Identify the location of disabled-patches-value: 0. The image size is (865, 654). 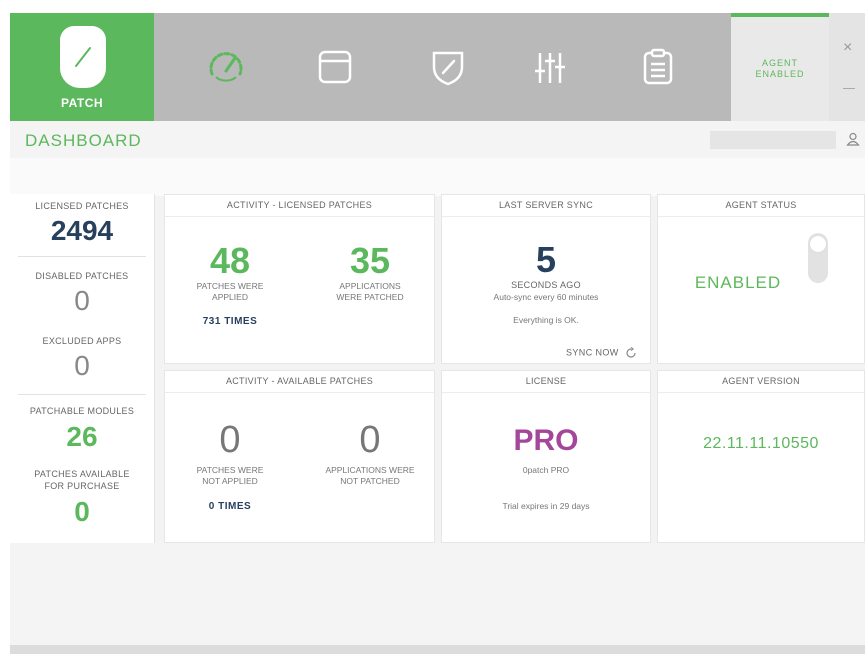
(82, 300).